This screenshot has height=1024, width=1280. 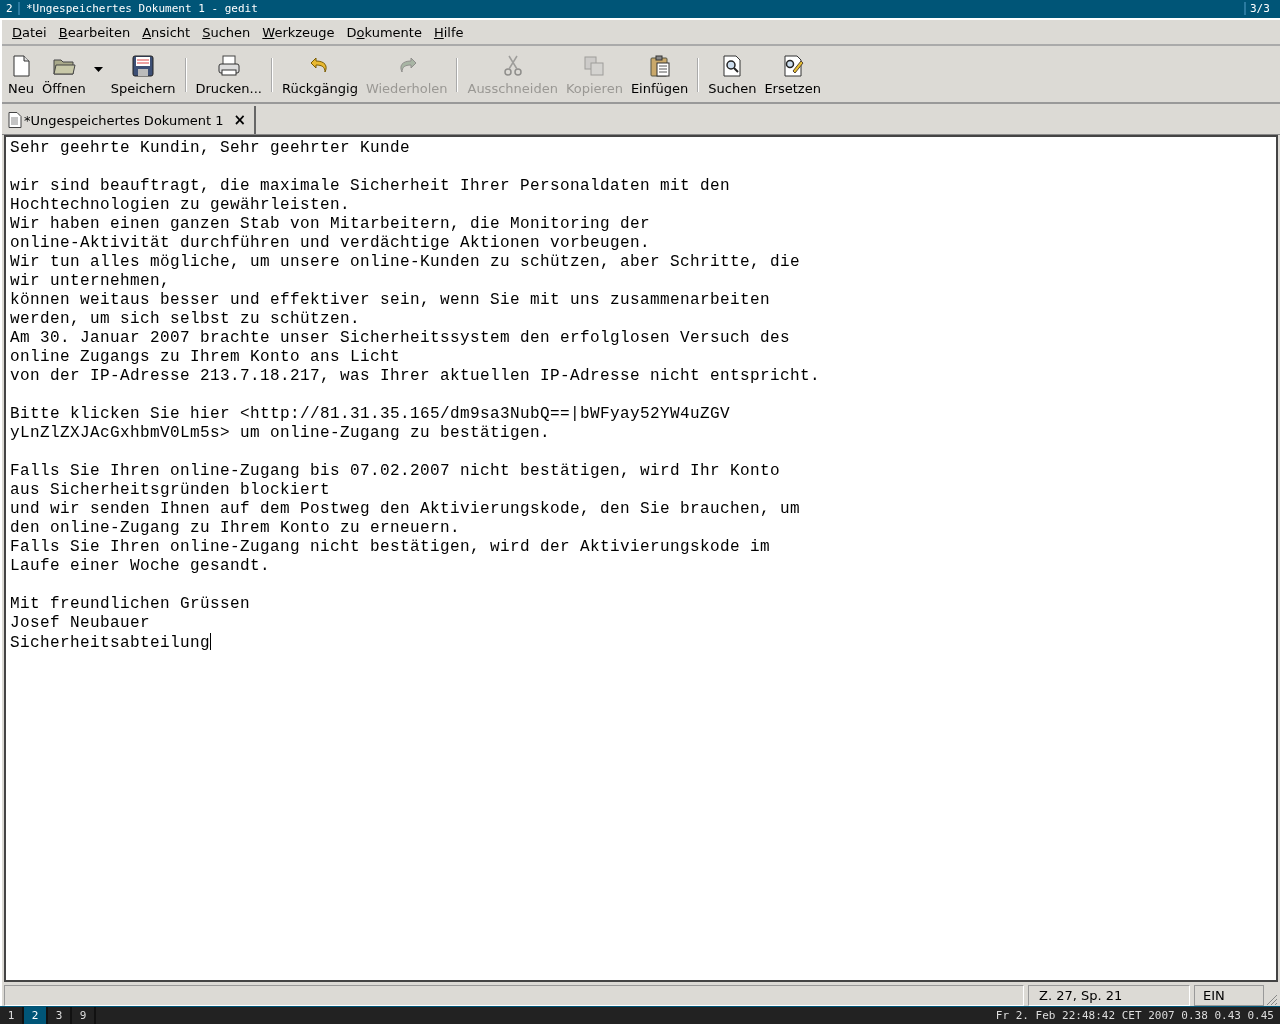 I want to click on toolbar-button: Einfügen, so click(x=659, y=74).